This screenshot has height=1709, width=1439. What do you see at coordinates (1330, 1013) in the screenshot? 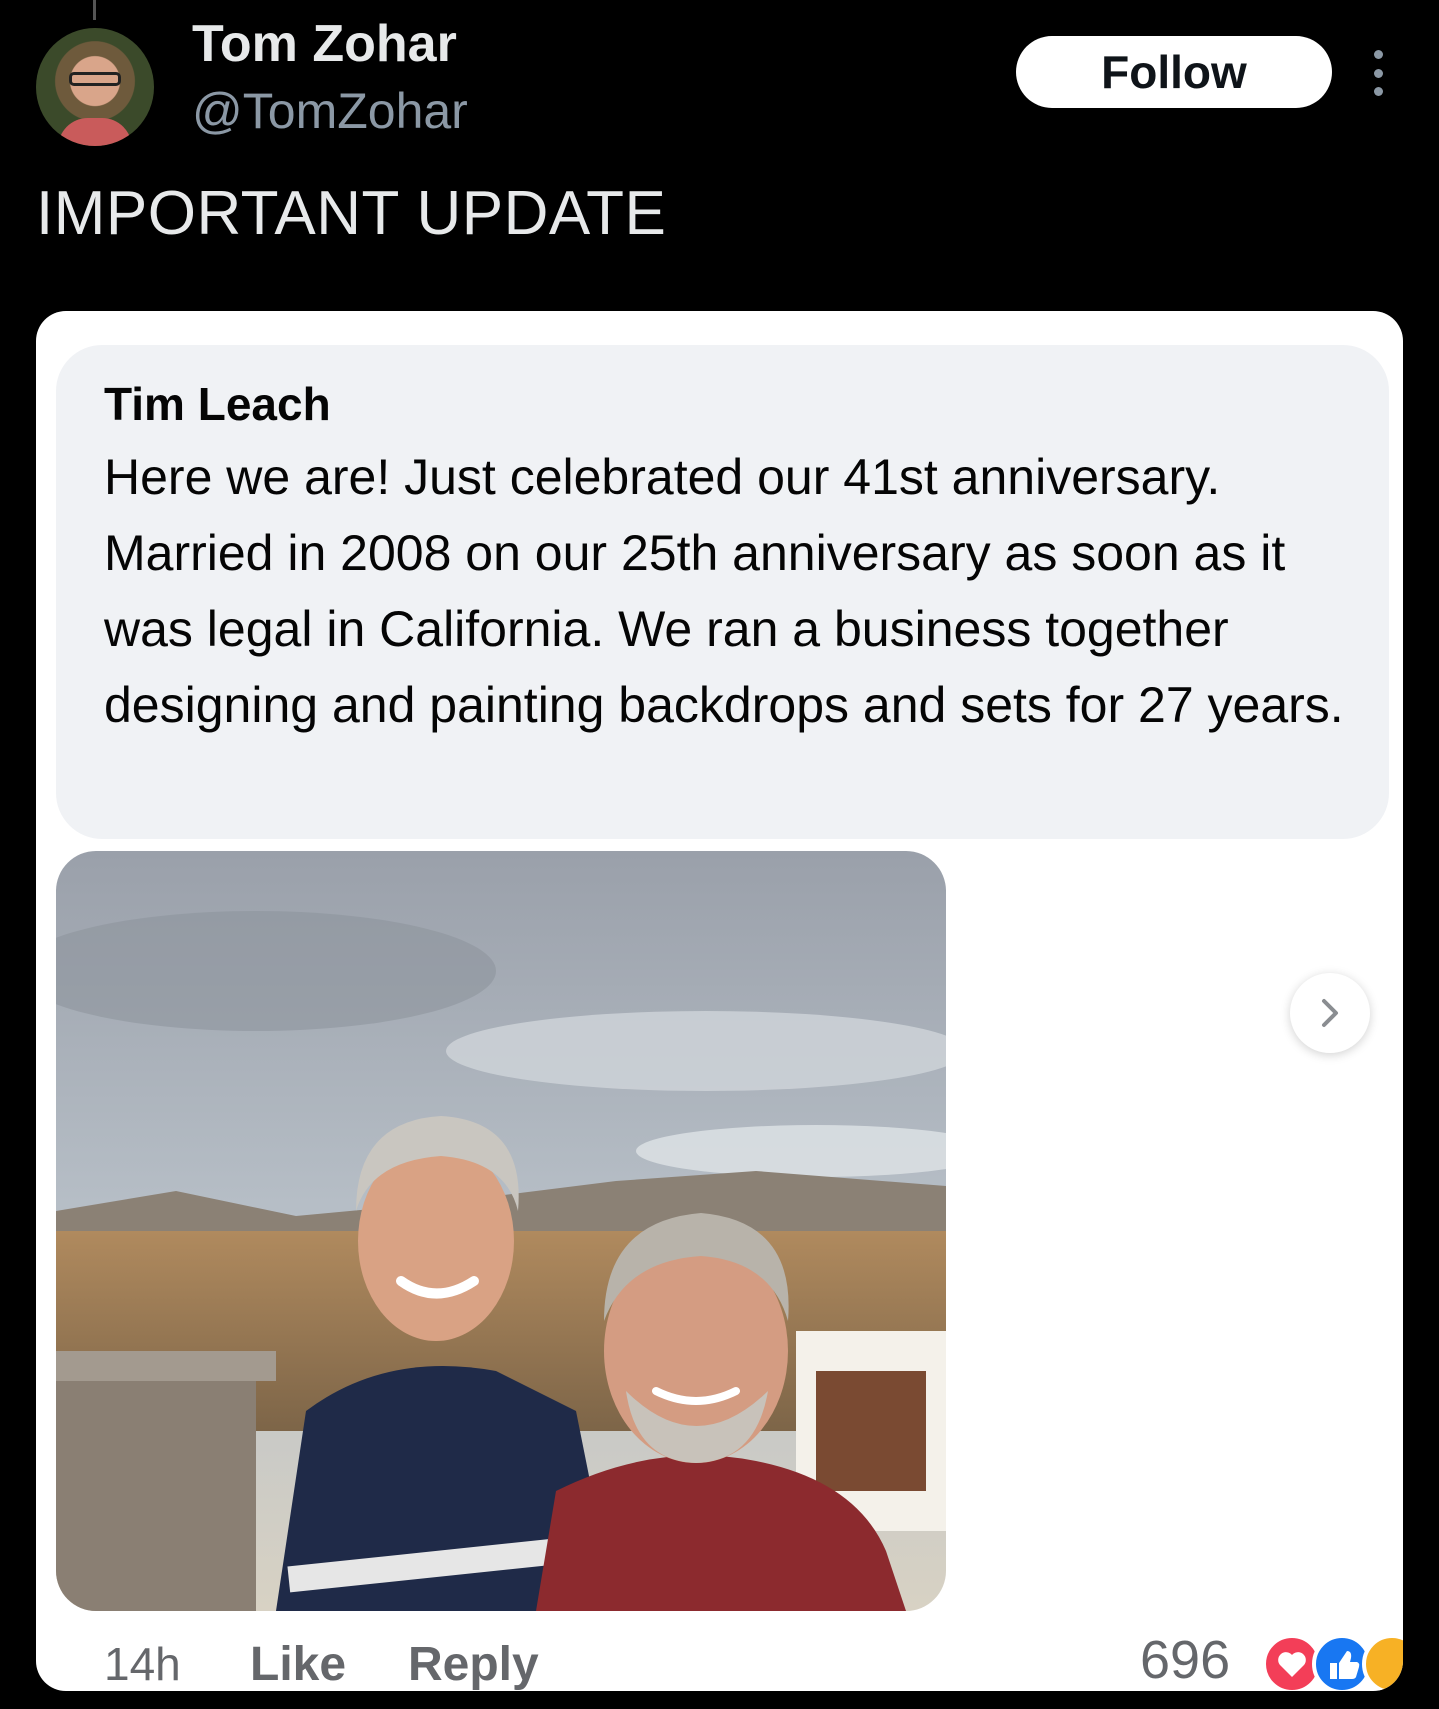
I see `next-photo-icon` at bounding box center [1330, 1013].